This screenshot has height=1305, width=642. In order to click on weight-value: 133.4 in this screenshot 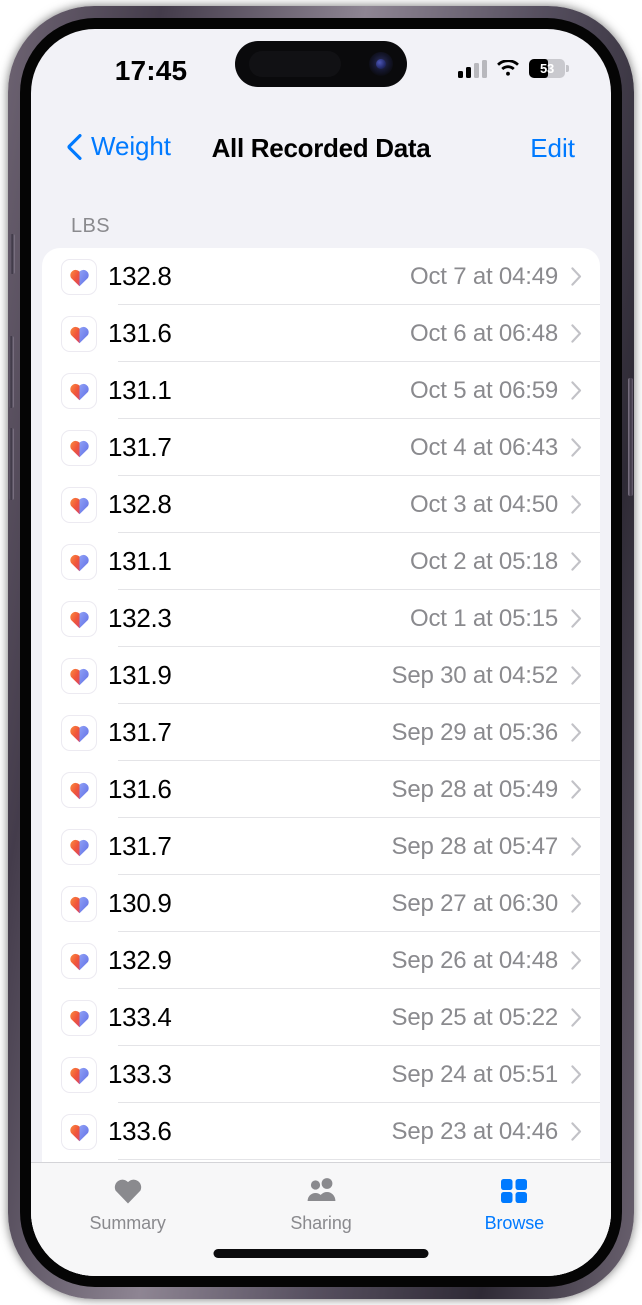, I will do `click(140, 1017)`.